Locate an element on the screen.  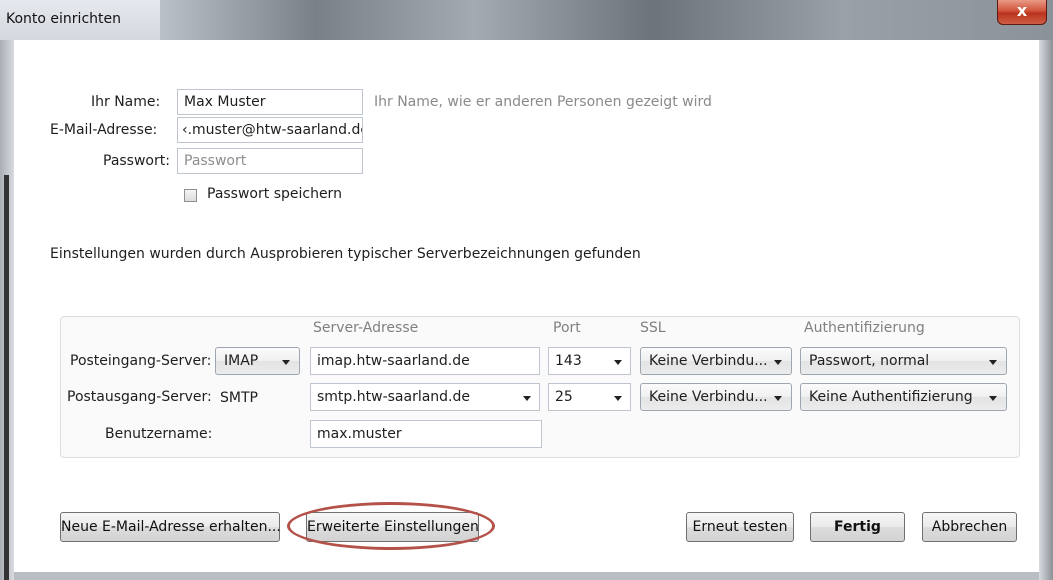
save-password-checkbox is located at coordinates (190, 195).